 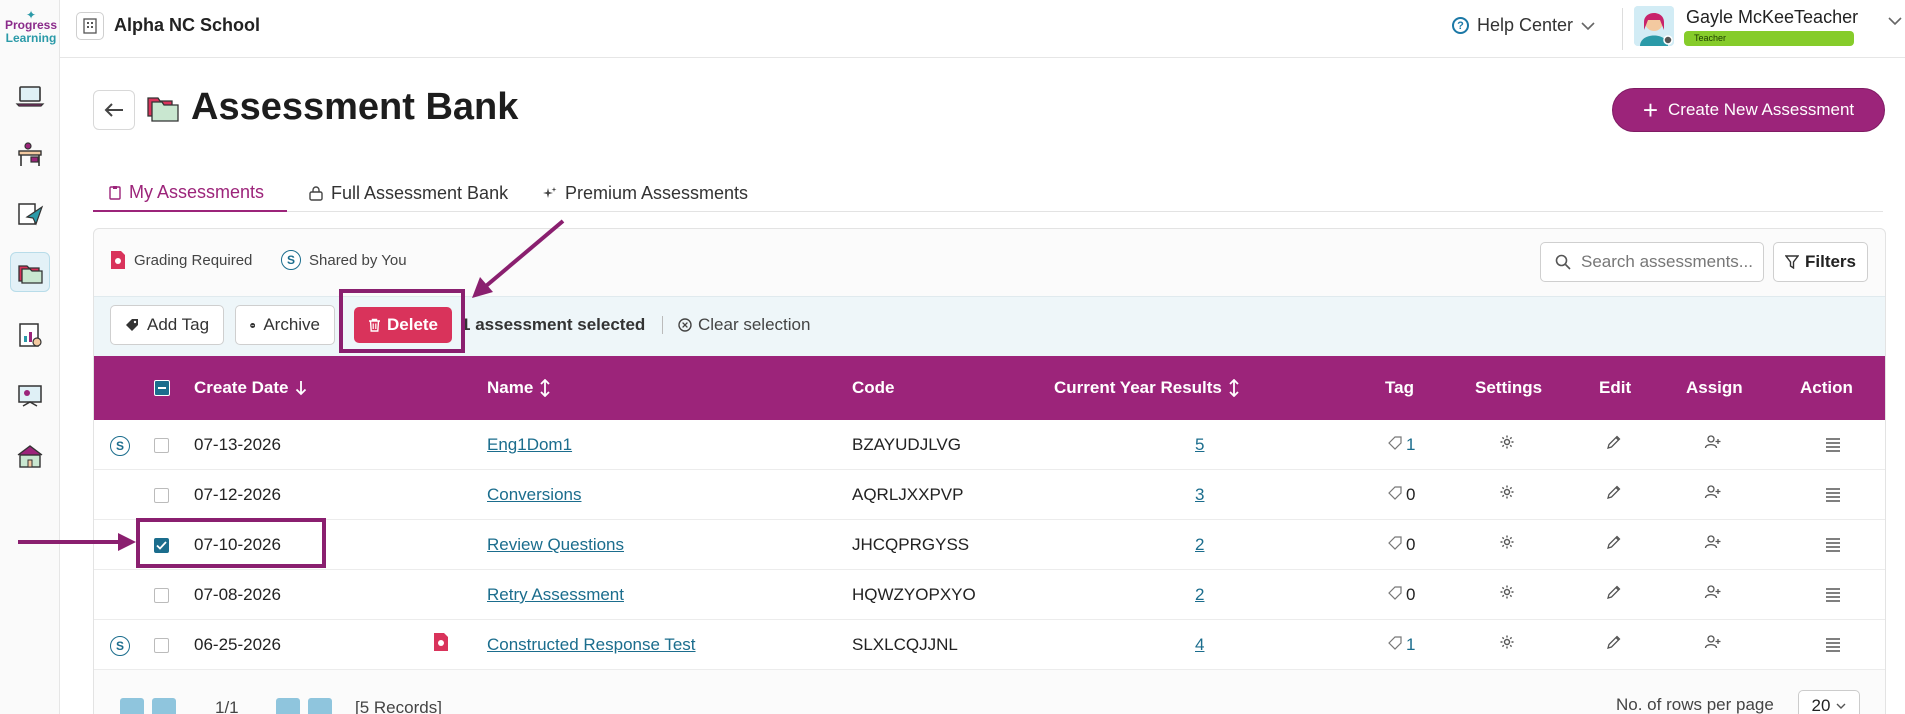 What do you see at coordinates (30, 154) in the screenshot?
I see `sidebar-item-classroom` at bounding box center [30, 154].